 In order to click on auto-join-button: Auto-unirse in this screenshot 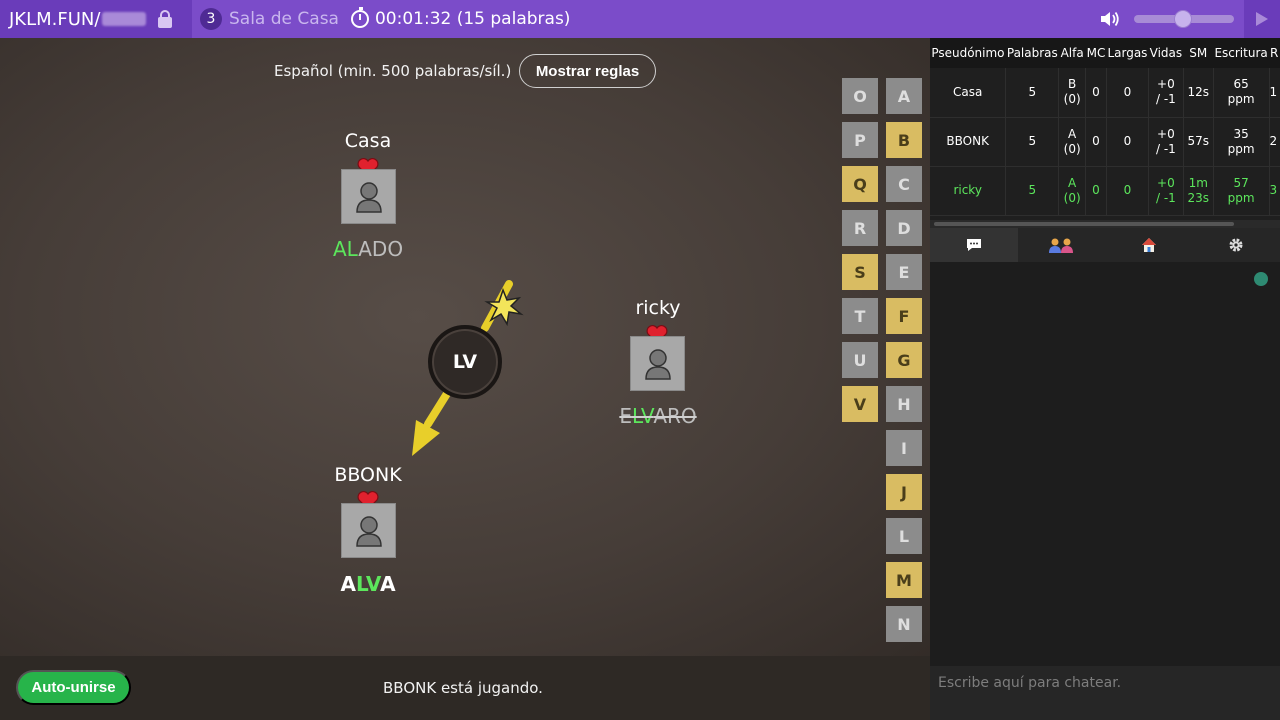, I will do `click(73, 687)`.